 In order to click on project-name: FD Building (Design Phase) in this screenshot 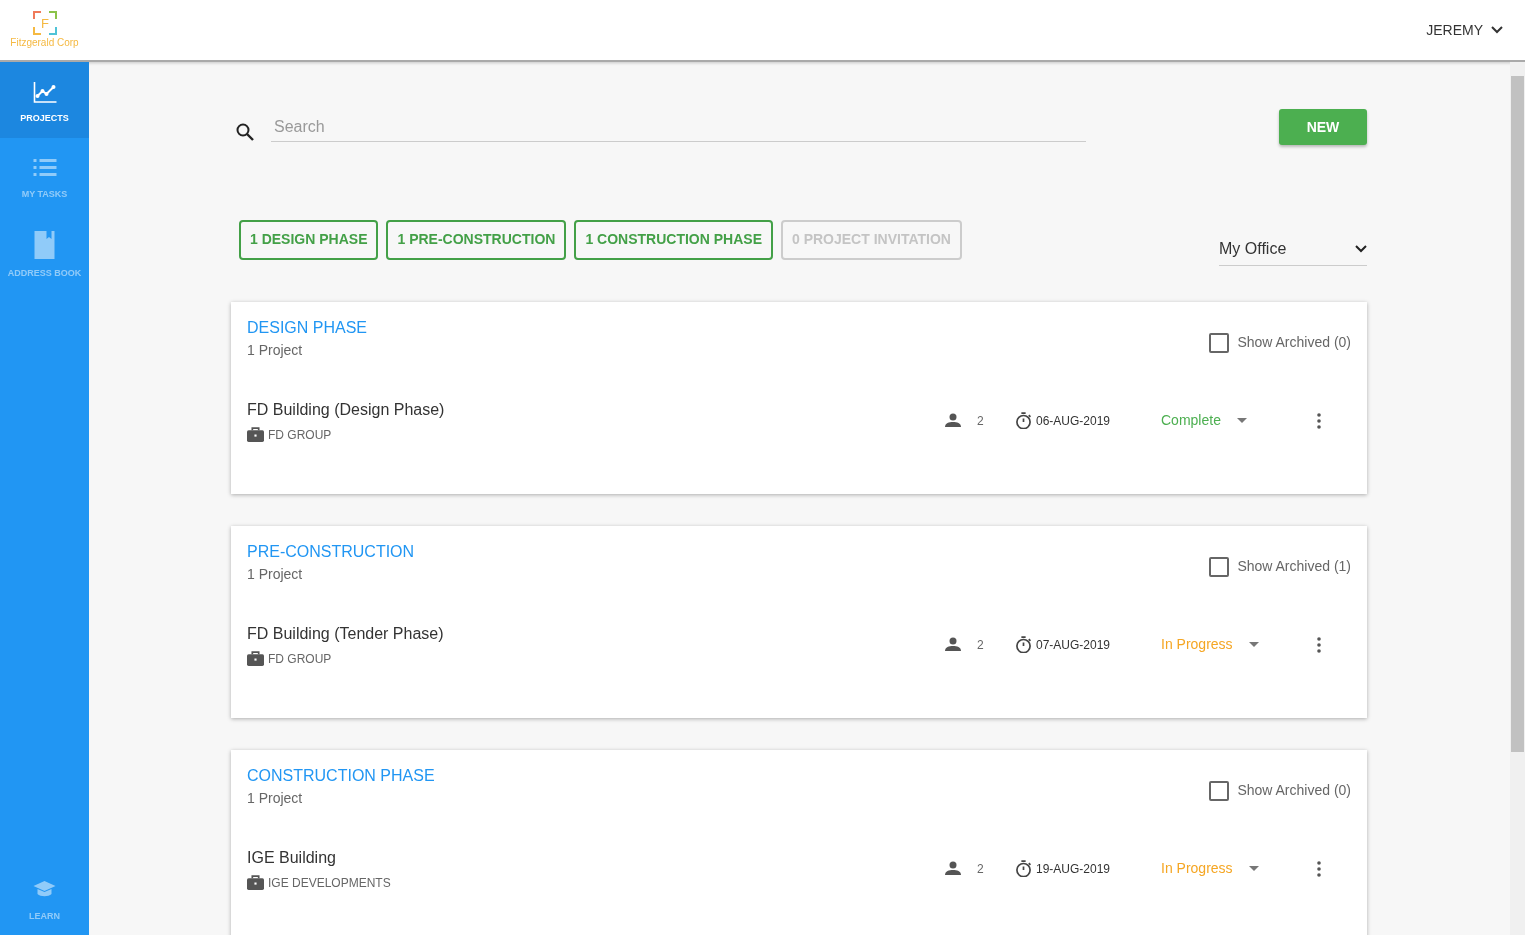, I will do `click(596, 409)`.